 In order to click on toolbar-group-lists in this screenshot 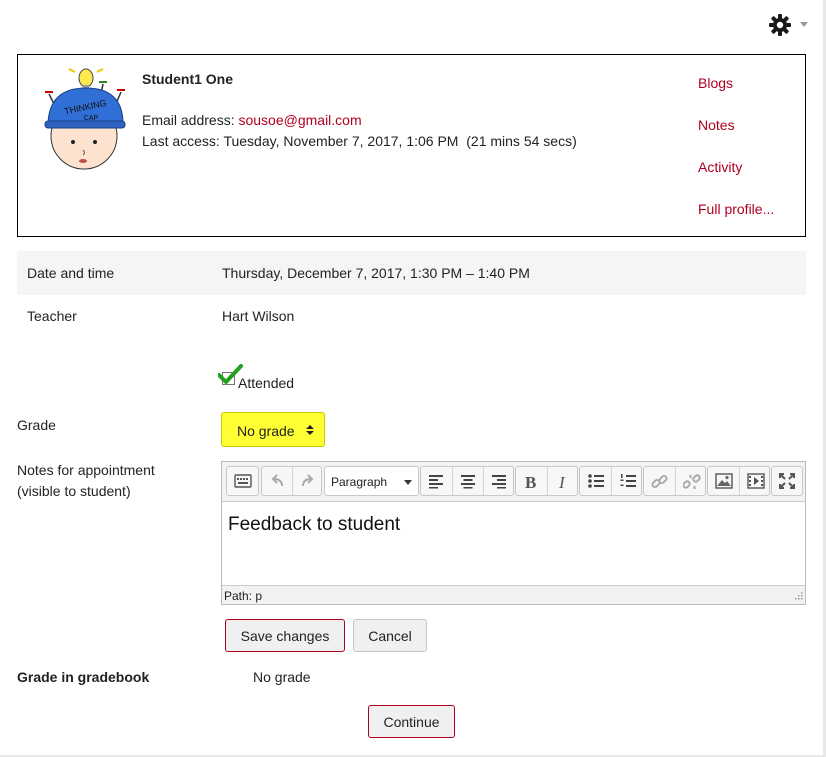, I will do `click(610, 481)`.